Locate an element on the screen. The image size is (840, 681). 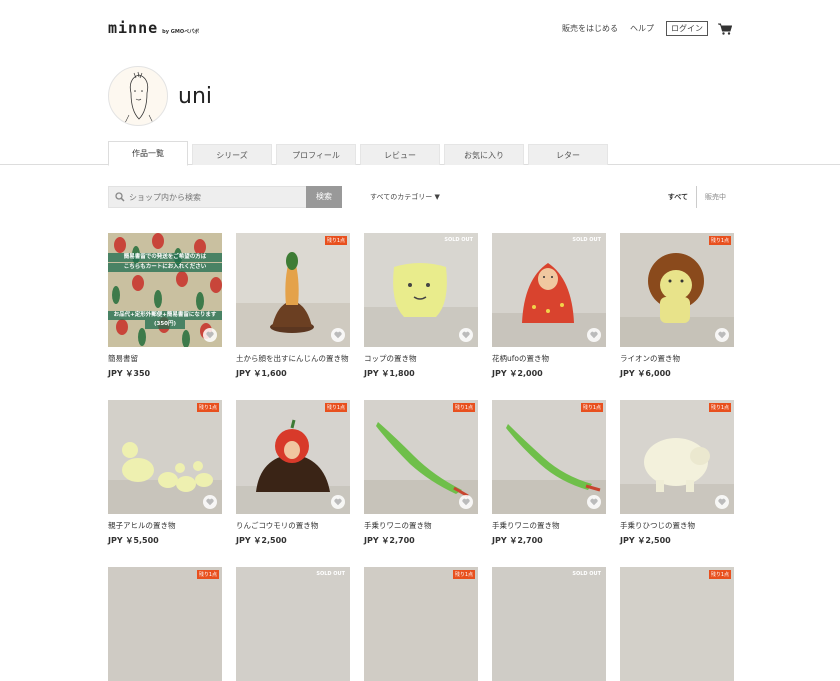
product-price: JPY ￥350 is located at coordinates (129, 373).